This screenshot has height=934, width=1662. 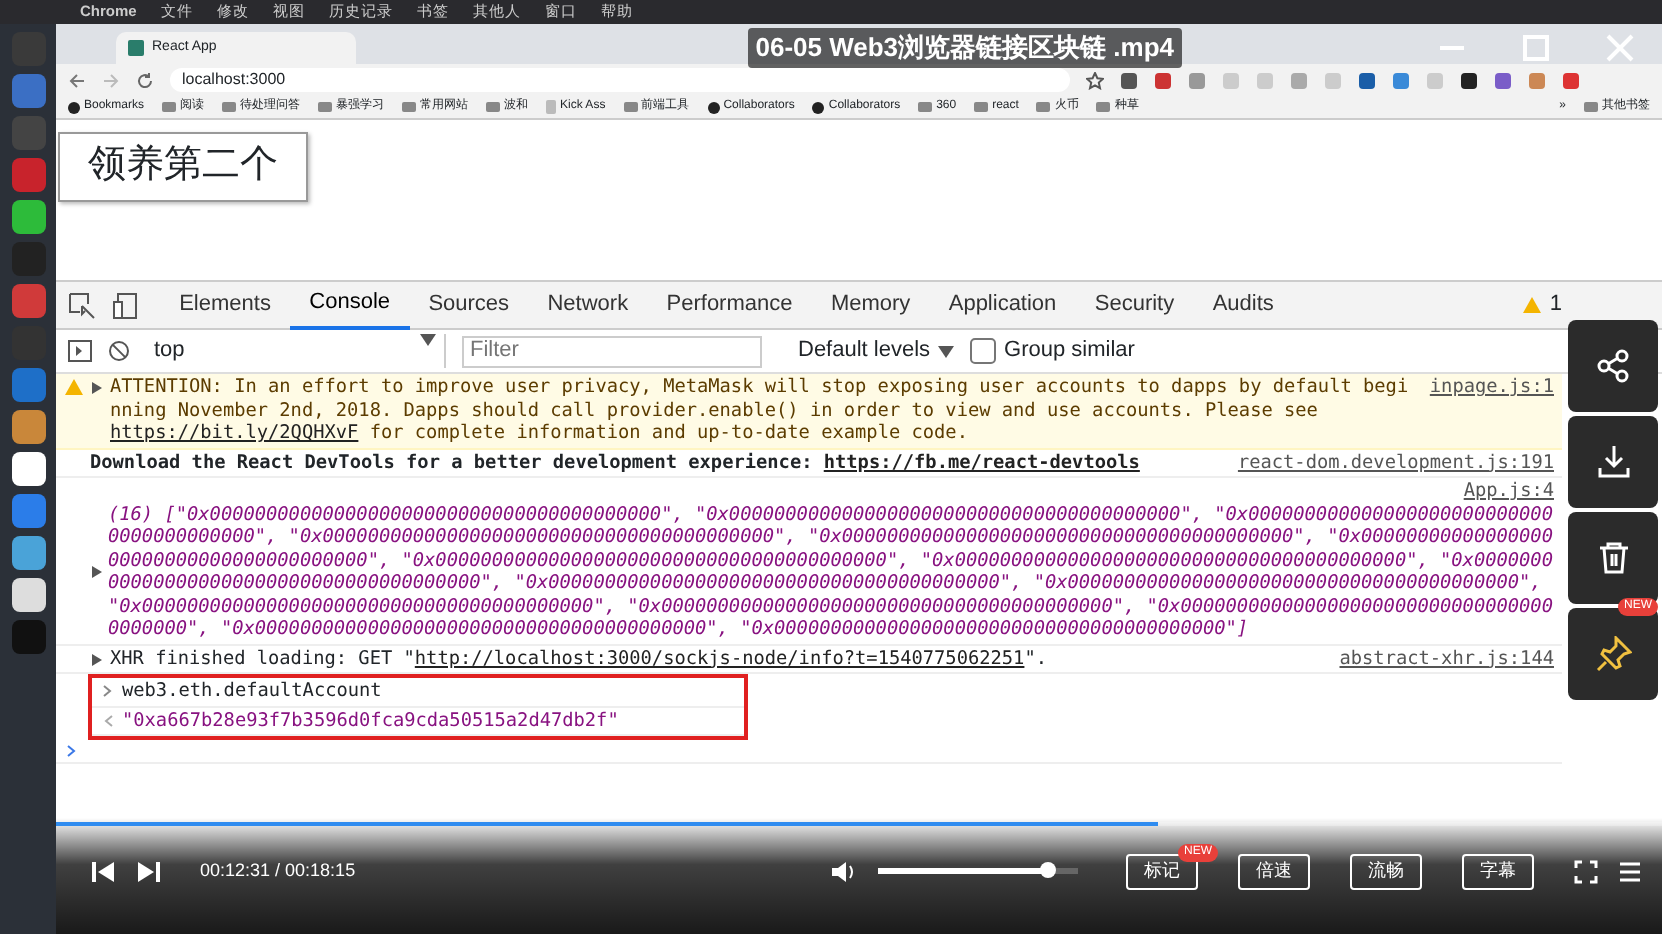 I want to click on download-icon, so click(x=1613, y=462).